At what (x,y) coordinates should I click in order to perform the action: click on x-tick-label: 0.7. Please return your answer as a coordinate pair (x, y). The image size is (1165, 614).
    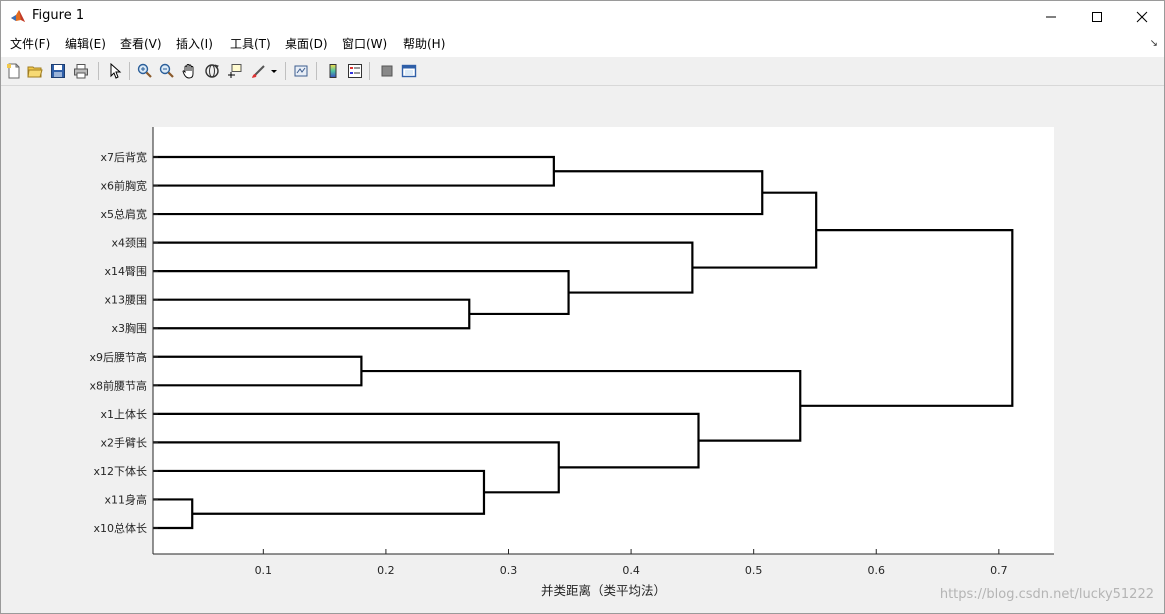
    Looking at the image, I should click on (999, 570).